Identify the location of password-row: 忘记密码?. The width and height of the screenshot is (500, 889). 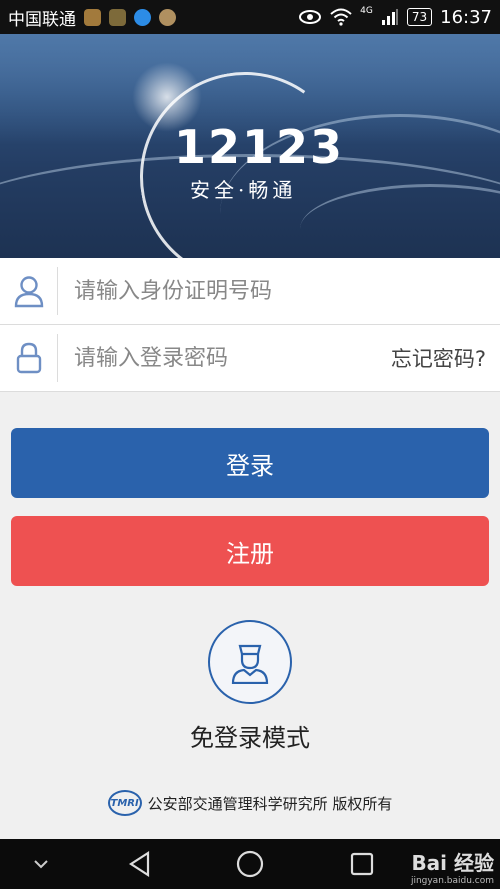
(250, 358).